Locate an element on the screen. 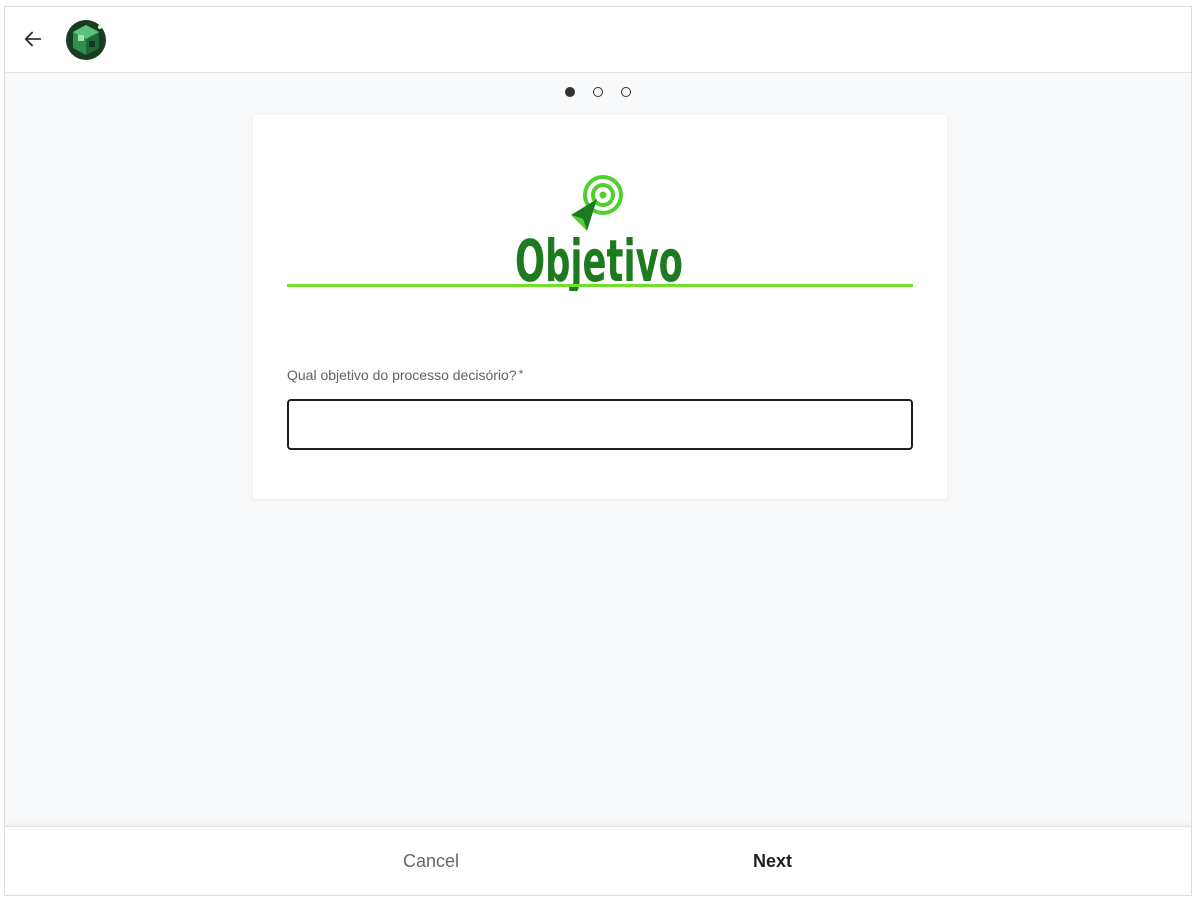 The width and height of the screenshot is (1197, 900). arrow-left-icon is located at coordinates (33, 39).